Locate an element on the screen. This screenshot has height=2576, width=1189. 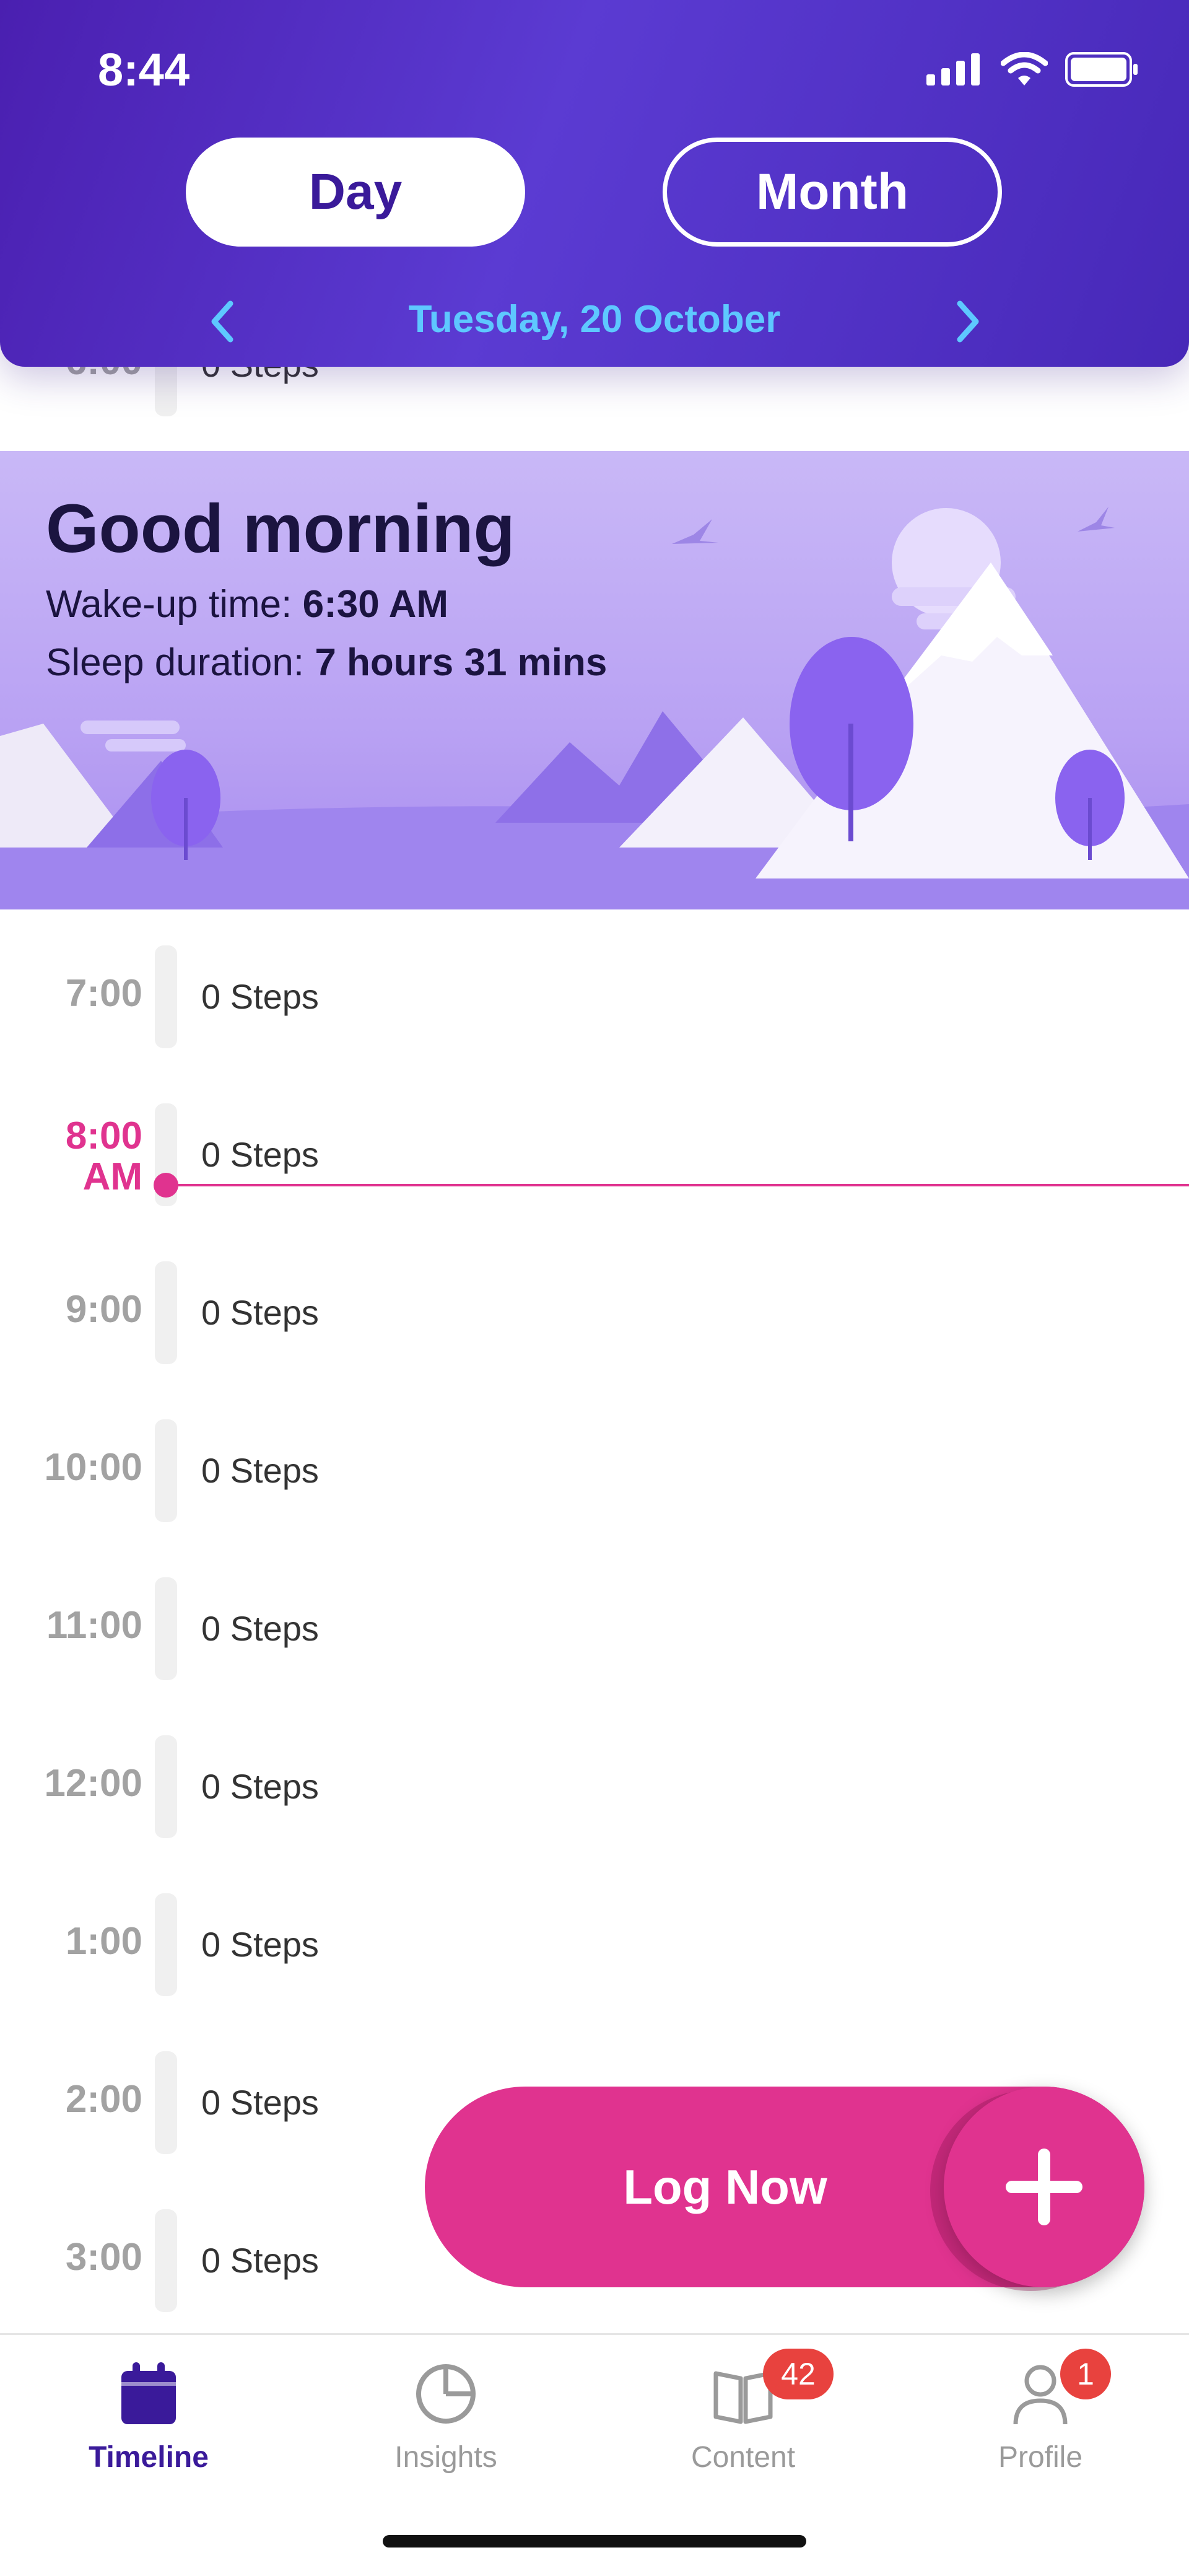
tab-label: Timeline is located at coordinates (149, 2457).